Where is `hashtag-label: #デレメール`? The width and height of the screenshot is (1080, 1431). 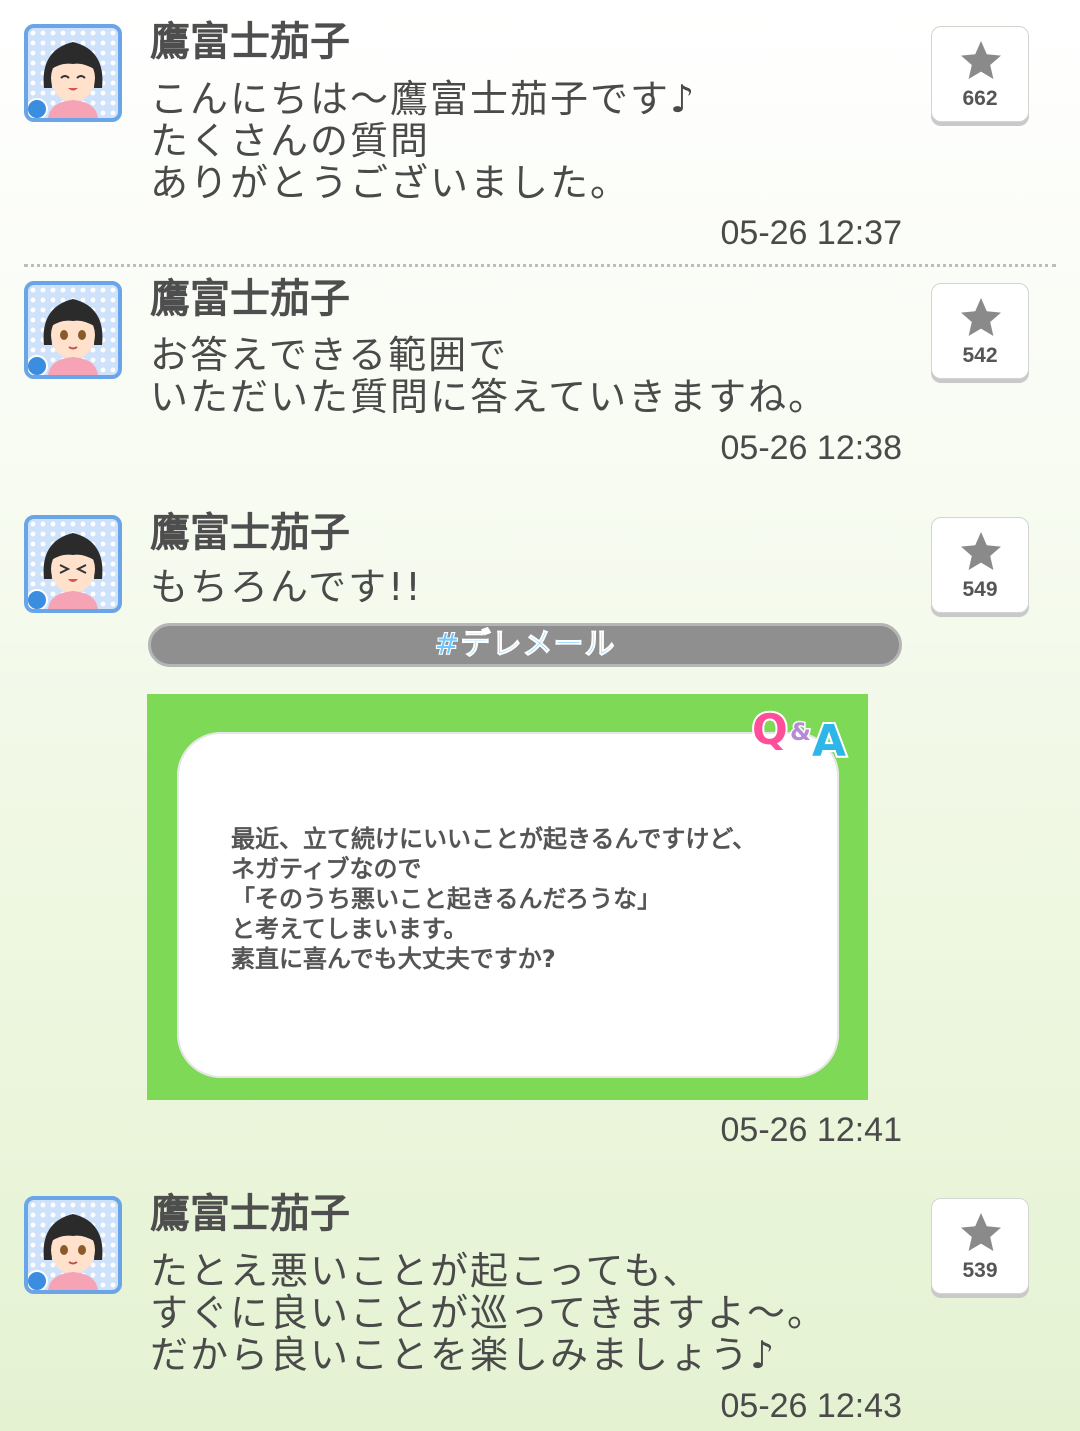 hashtag-label: #デレメール is located at coordinates (525, 645).